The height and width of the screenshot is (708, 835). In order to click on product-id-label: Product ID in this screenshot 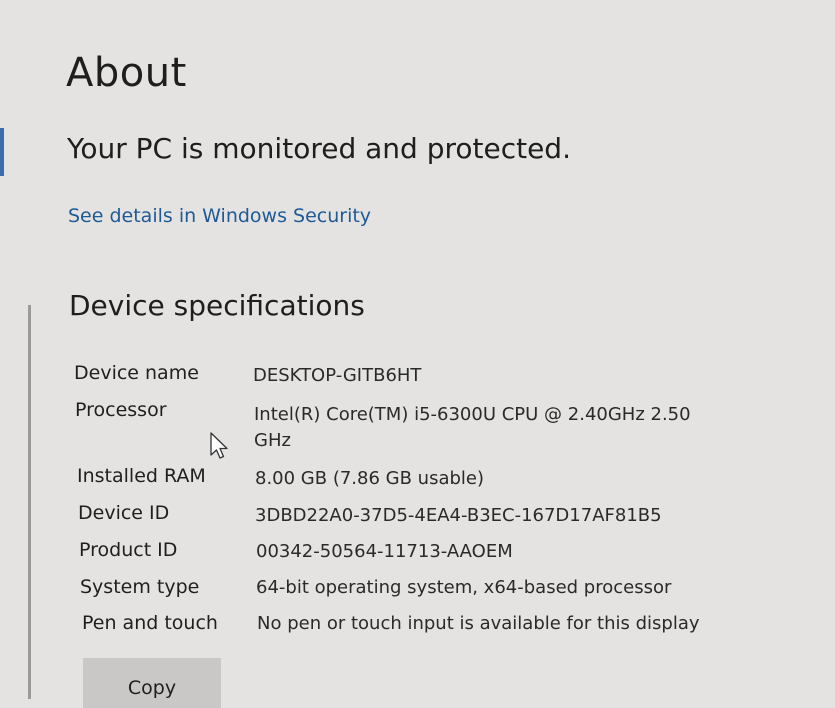, I will do `click(128, 550)`.